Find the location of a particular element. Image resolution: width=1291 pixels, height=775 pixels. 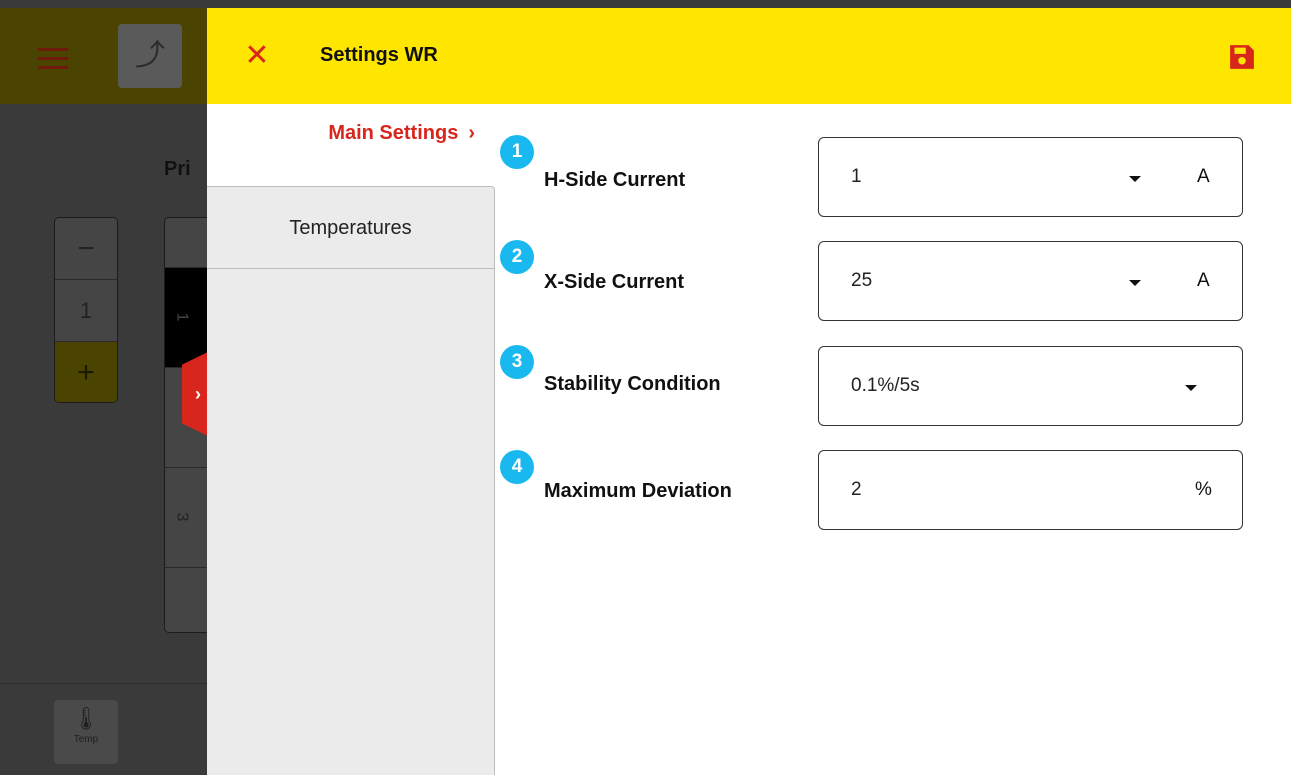

x-side-current-select: 25 A is located at coordinates (1030, 281).